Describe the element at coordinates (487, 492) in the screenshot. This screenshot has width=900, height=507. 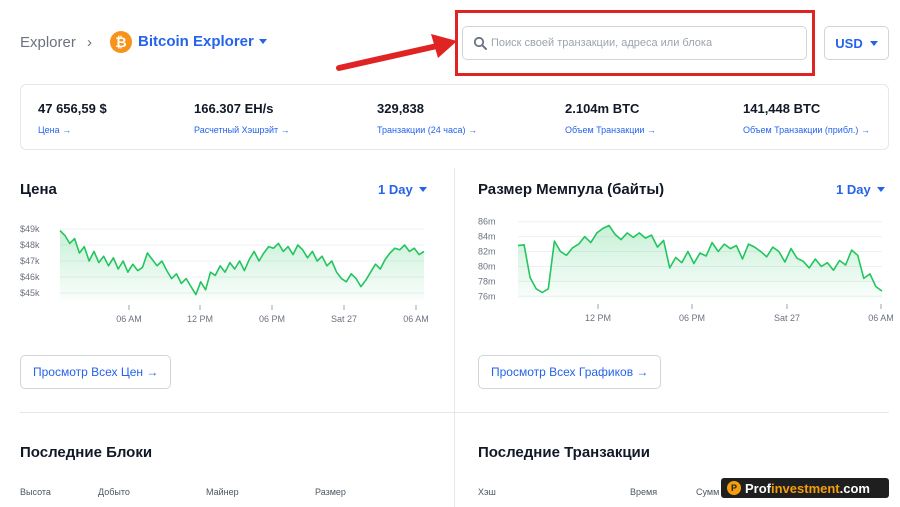
I see `column-header-hash: Хэш` at that location.